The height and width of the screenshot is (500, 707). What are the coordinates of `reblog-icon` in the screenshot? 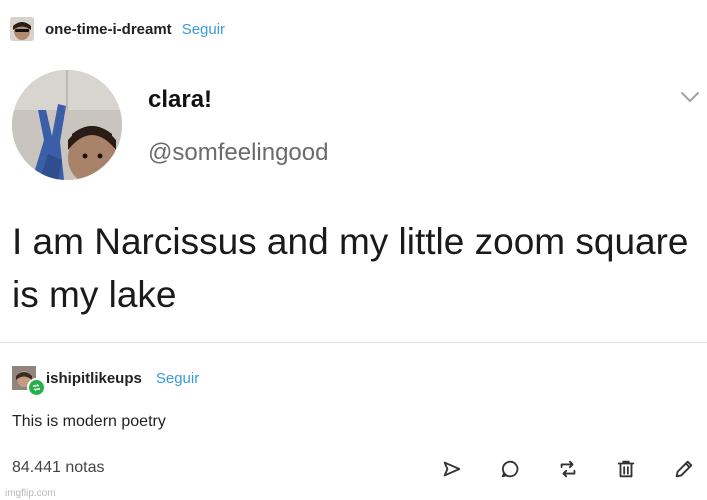 It's located at (568, 469).